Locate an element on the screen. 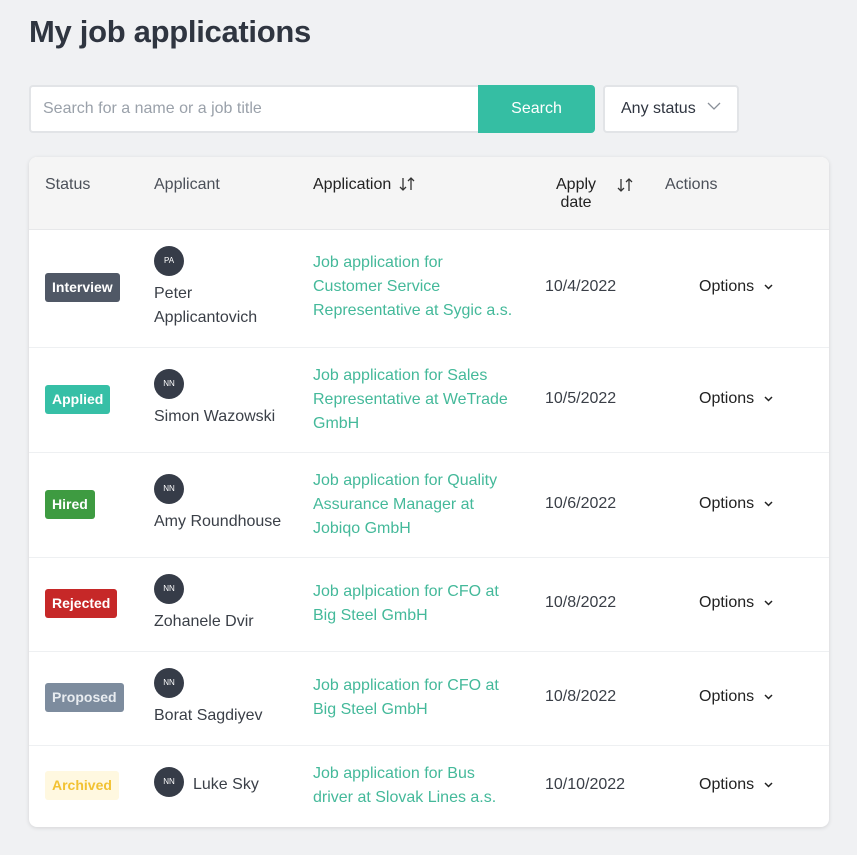 The height and width of the screenshot is (855, 857). applicant-name: Amy Roundhouse is located at coordinates (218, 521).